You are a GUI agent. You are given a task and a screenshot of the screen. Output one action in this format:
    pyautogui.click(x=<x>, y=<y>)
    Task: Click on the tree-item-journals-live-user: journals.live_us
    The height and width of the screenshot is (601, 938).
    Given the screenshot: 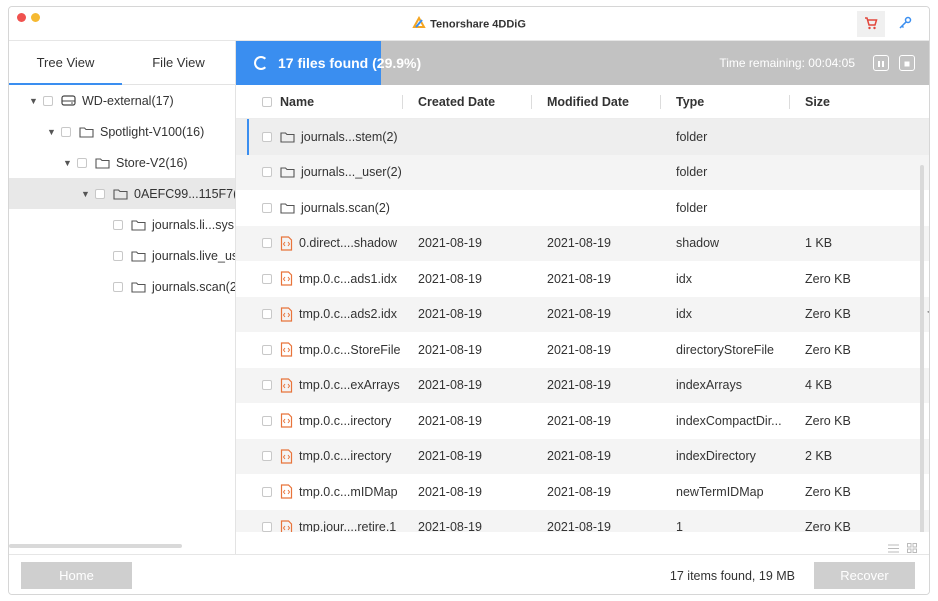 What is the action you would take?
    pyautogui.click(x=122, y=255)
    